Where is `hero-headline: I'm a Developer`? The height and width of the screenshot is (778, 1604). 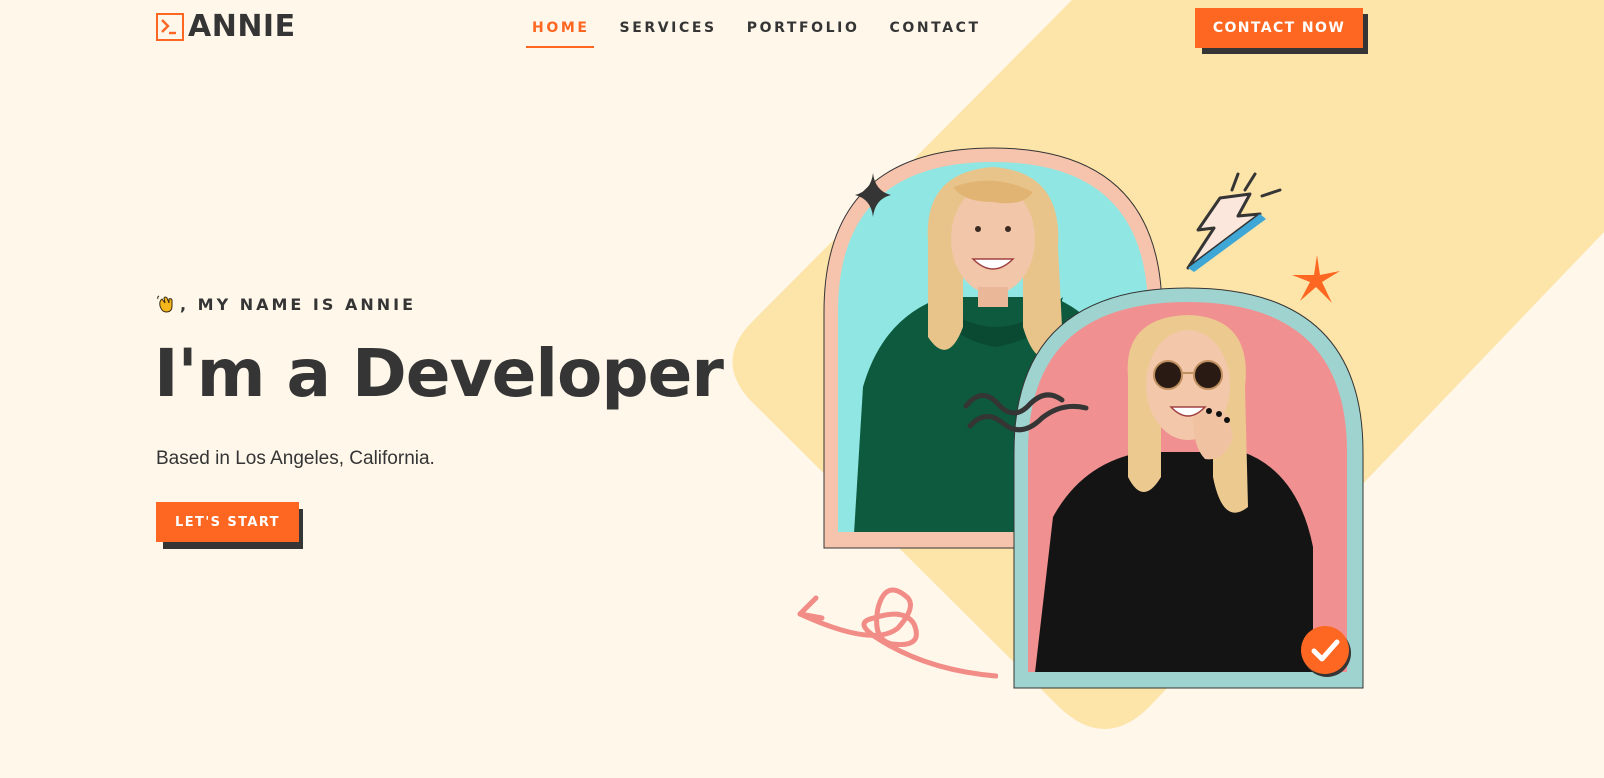
hero-headline: I'm a Developer is located at coordinates (439, 373).